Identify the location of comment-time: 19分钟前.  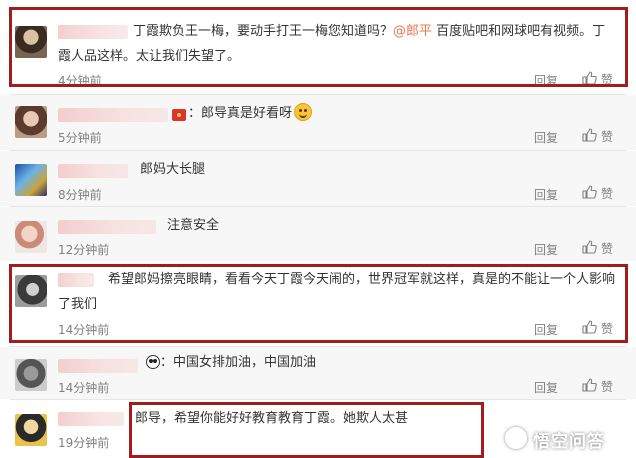
(84, 443).